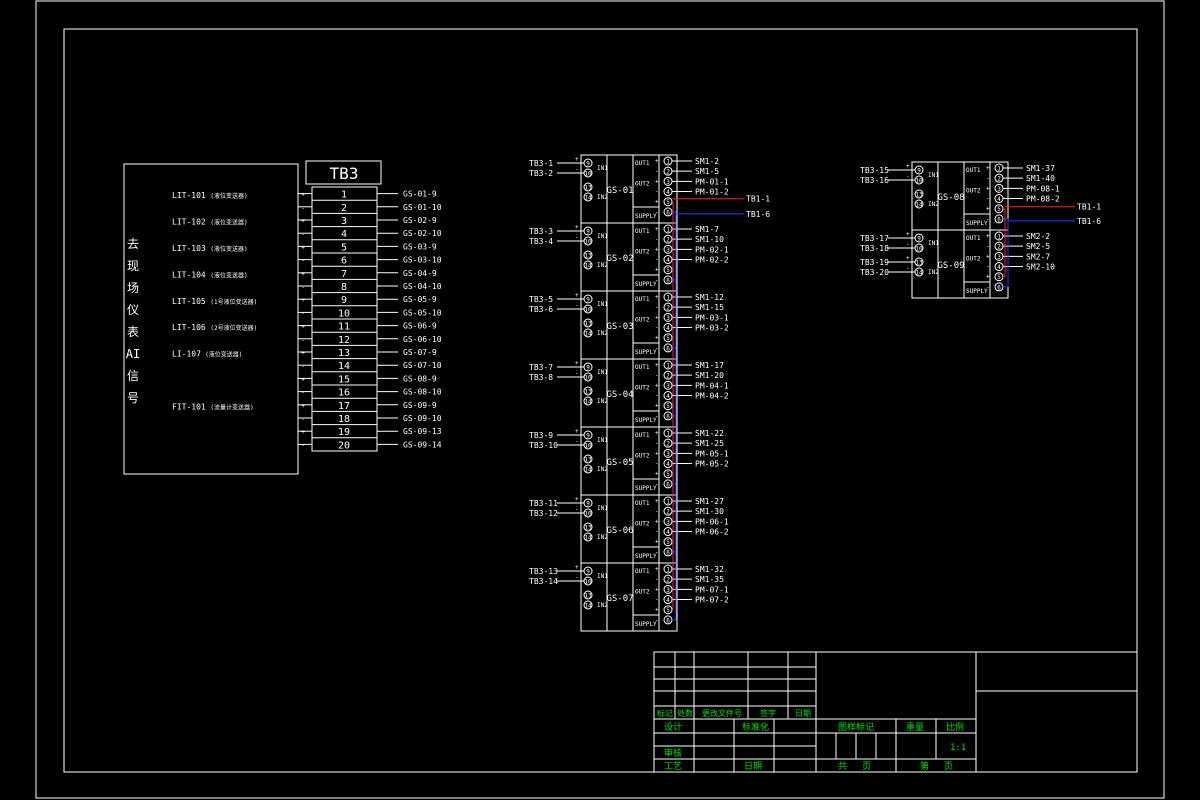  What do you see at coordinates (712, 464) in the screenshot?
I see `output-wire-label: PM-05-2` at bounding box center [712, 464].